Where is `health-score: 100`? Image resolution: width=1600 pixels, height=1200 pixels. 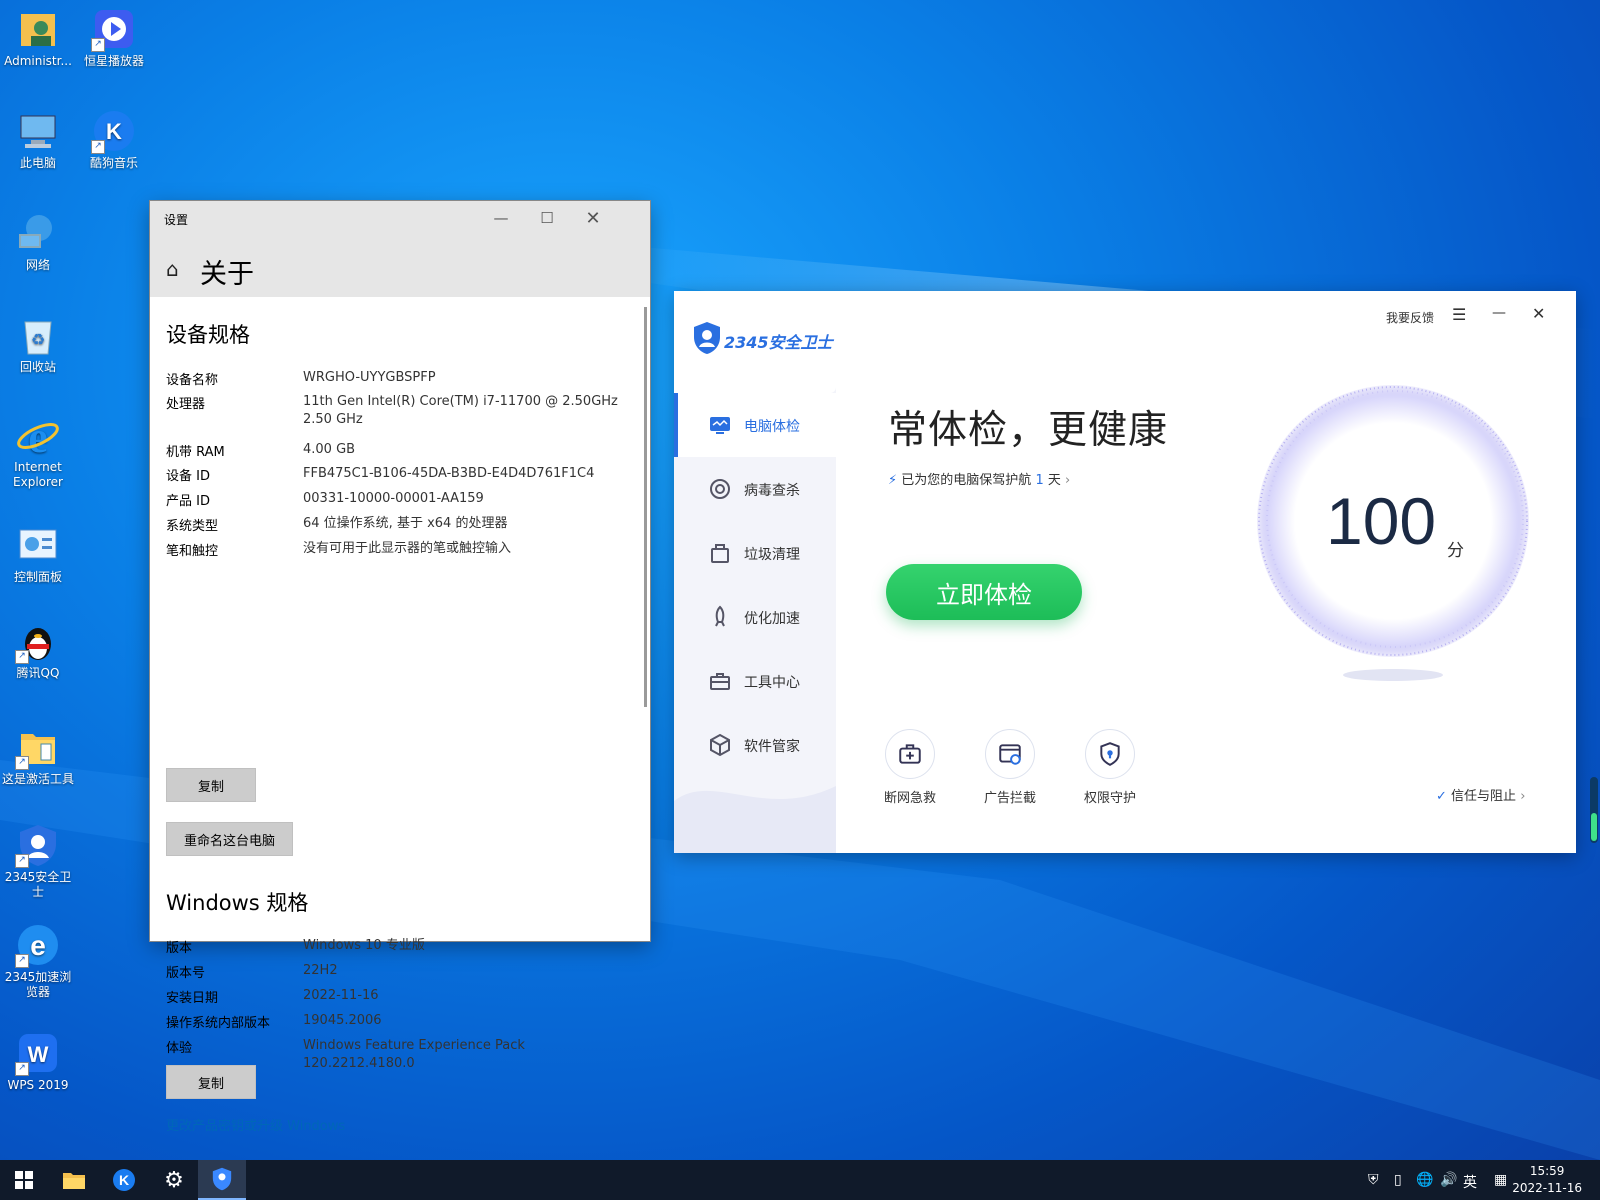 health-score: 100 is located at coordinates (1381, 521).